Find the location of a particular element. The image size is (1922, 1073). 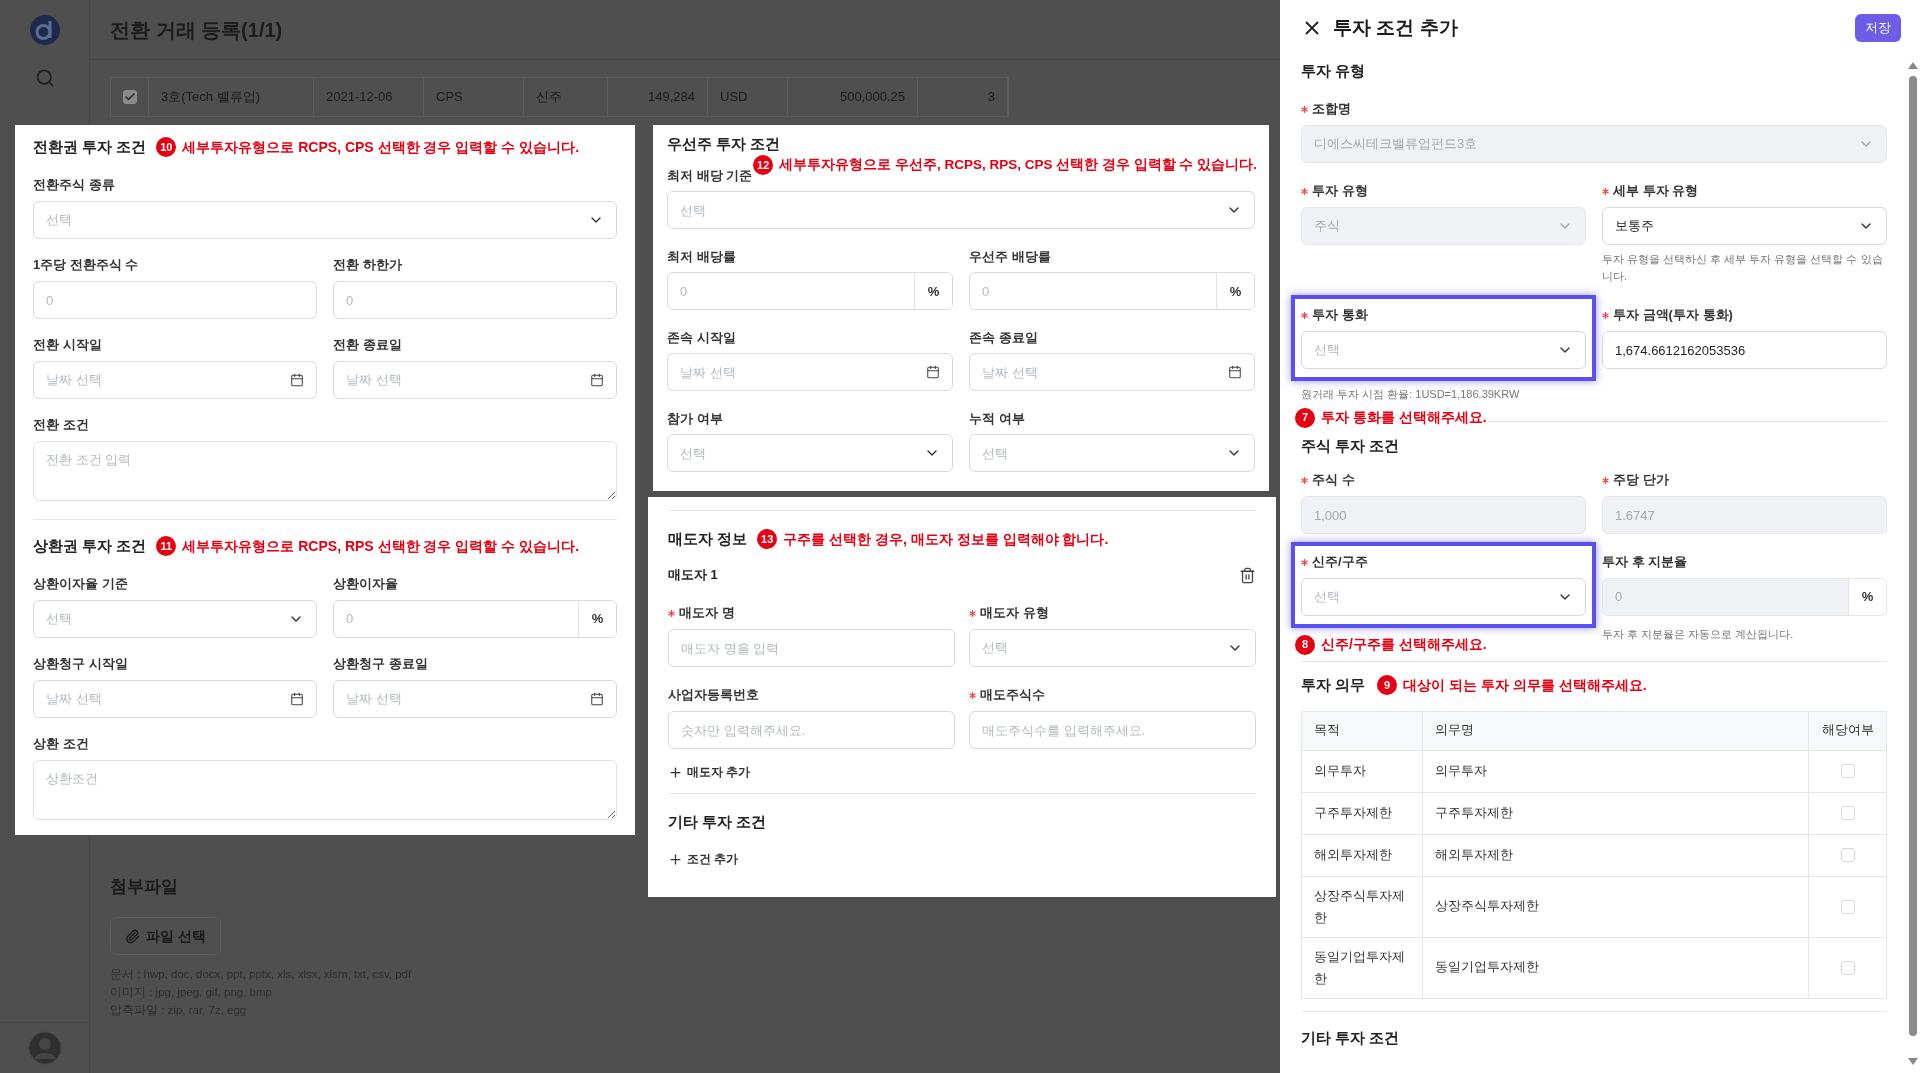

field-label: 매도자 유형 is located at coordinates (1014, 613).